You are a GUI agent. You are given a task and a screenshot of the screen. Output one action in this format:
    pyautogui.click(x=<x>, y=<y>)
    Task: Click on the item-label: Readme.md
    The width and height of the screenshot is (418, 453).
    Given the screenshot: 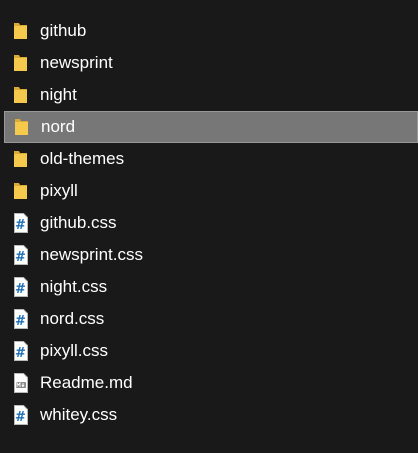 What is the action you would take?
    pyautogui.click(x=86, y=382)
    